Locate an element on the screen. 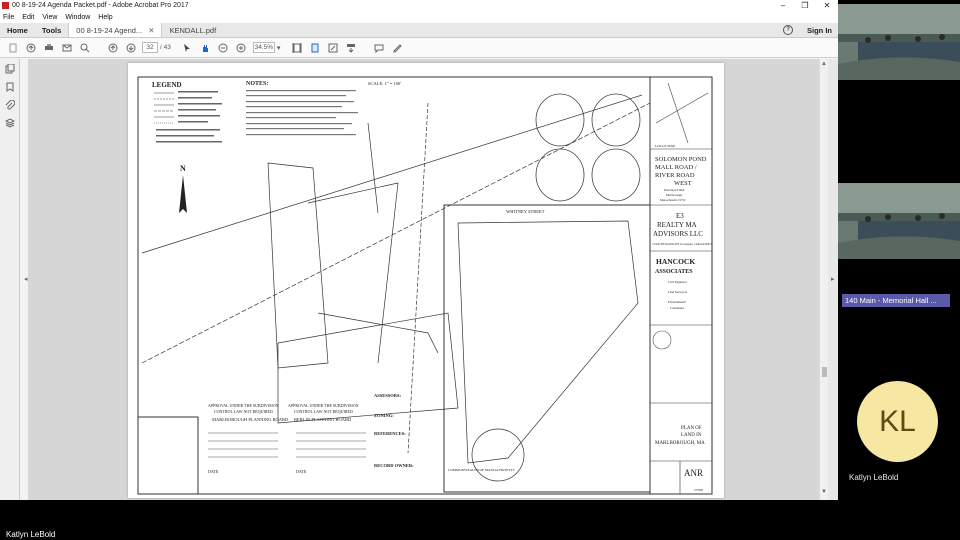  upload-icon is located at coordinates (30, 47).